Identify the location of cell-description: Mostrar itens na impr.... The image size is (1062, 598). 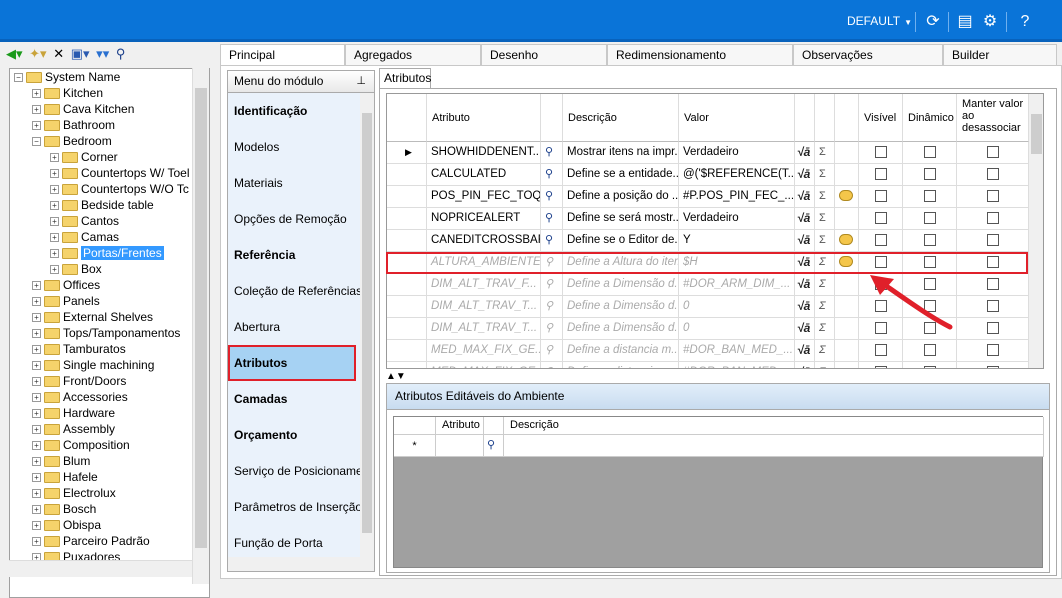
(621, 153).